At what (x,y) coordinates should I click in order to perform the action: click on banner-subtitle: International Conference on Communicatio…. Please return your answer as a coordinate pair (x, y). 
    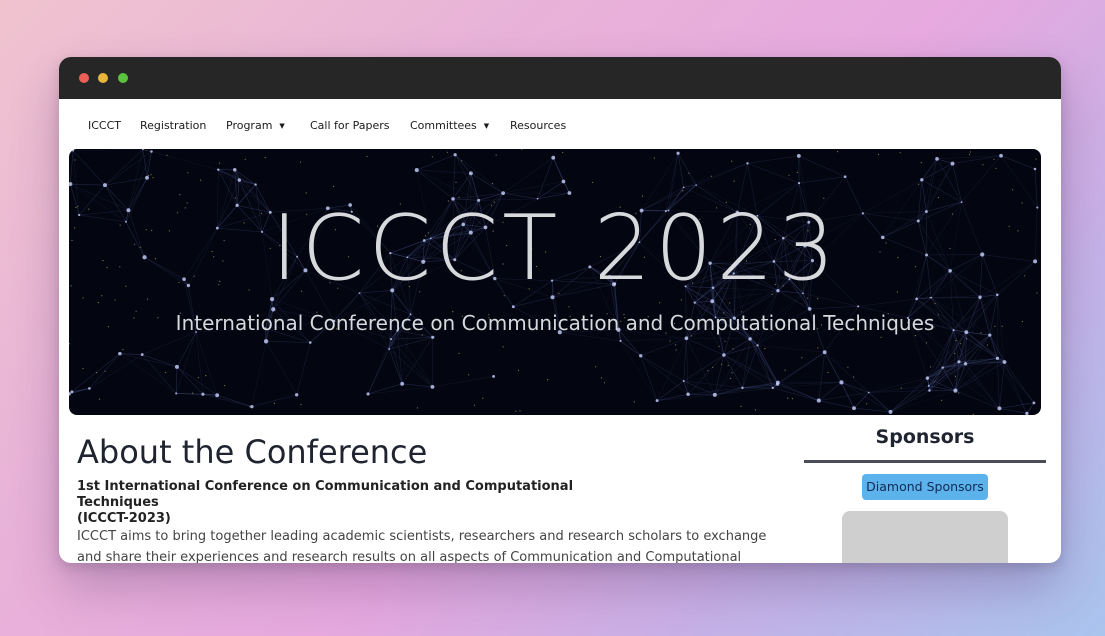
    Looking at the image, I should click on (555, 323).